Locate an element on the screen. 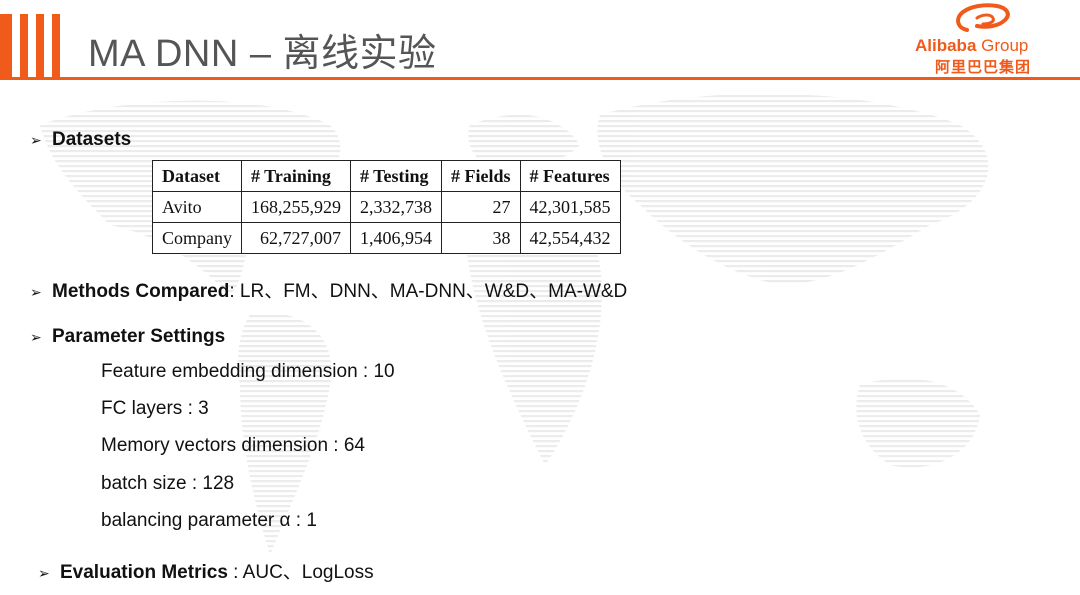 The height and width of the screenshot is (595, 1080). table-cell: 1,406,954 is located at coordinates (396, 238).